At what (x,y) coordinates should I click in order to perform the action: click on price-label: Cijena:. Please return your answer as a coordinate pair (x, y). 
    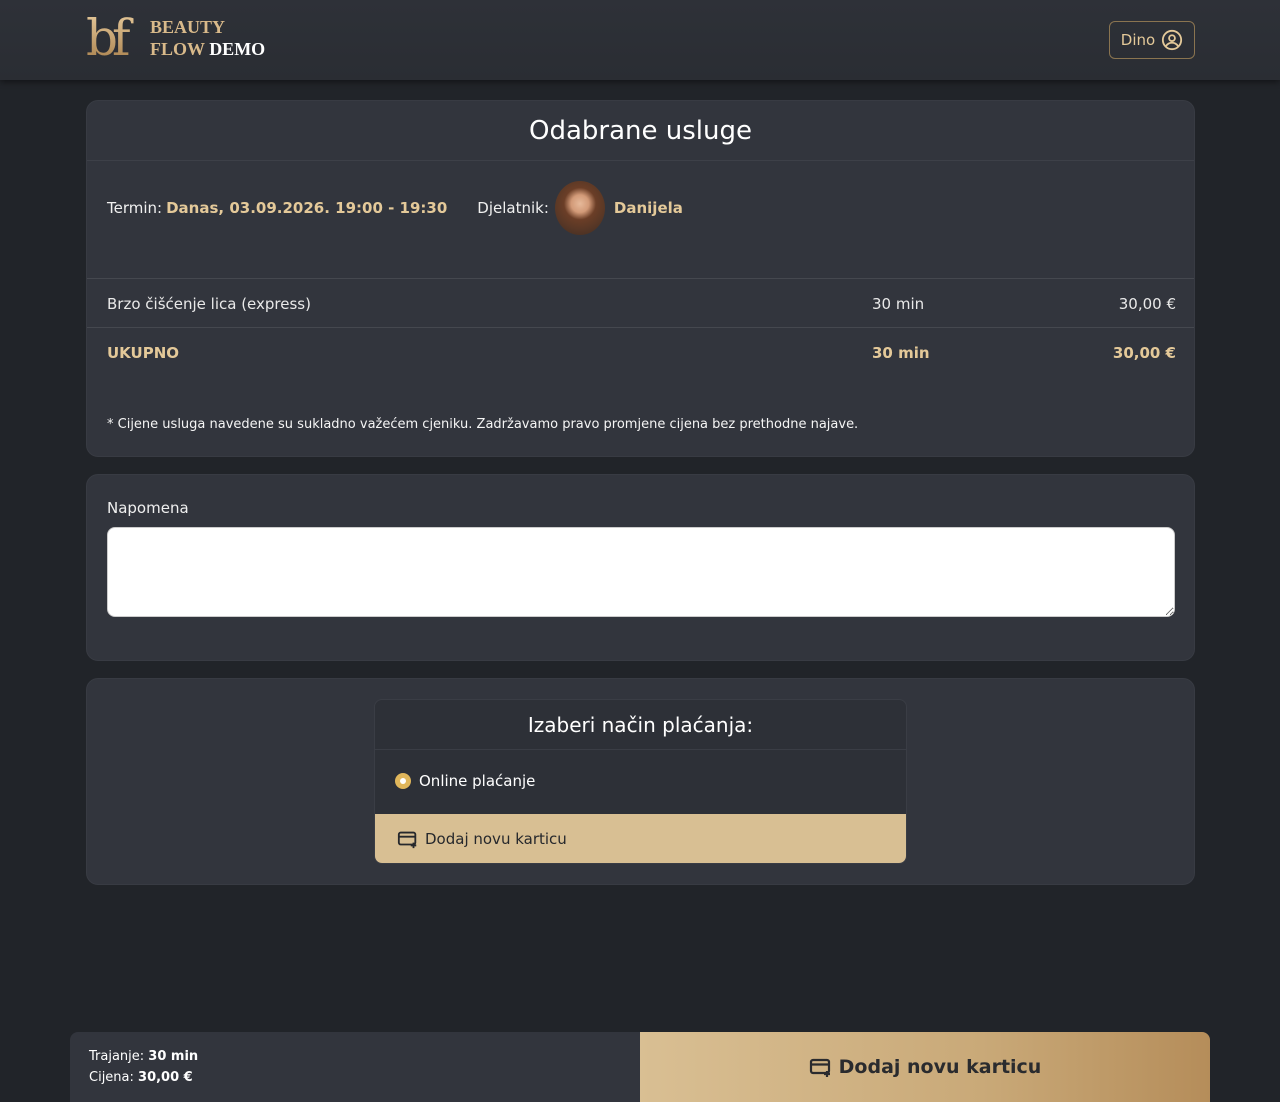
    Looking at the image, I should click on (111, 1077).